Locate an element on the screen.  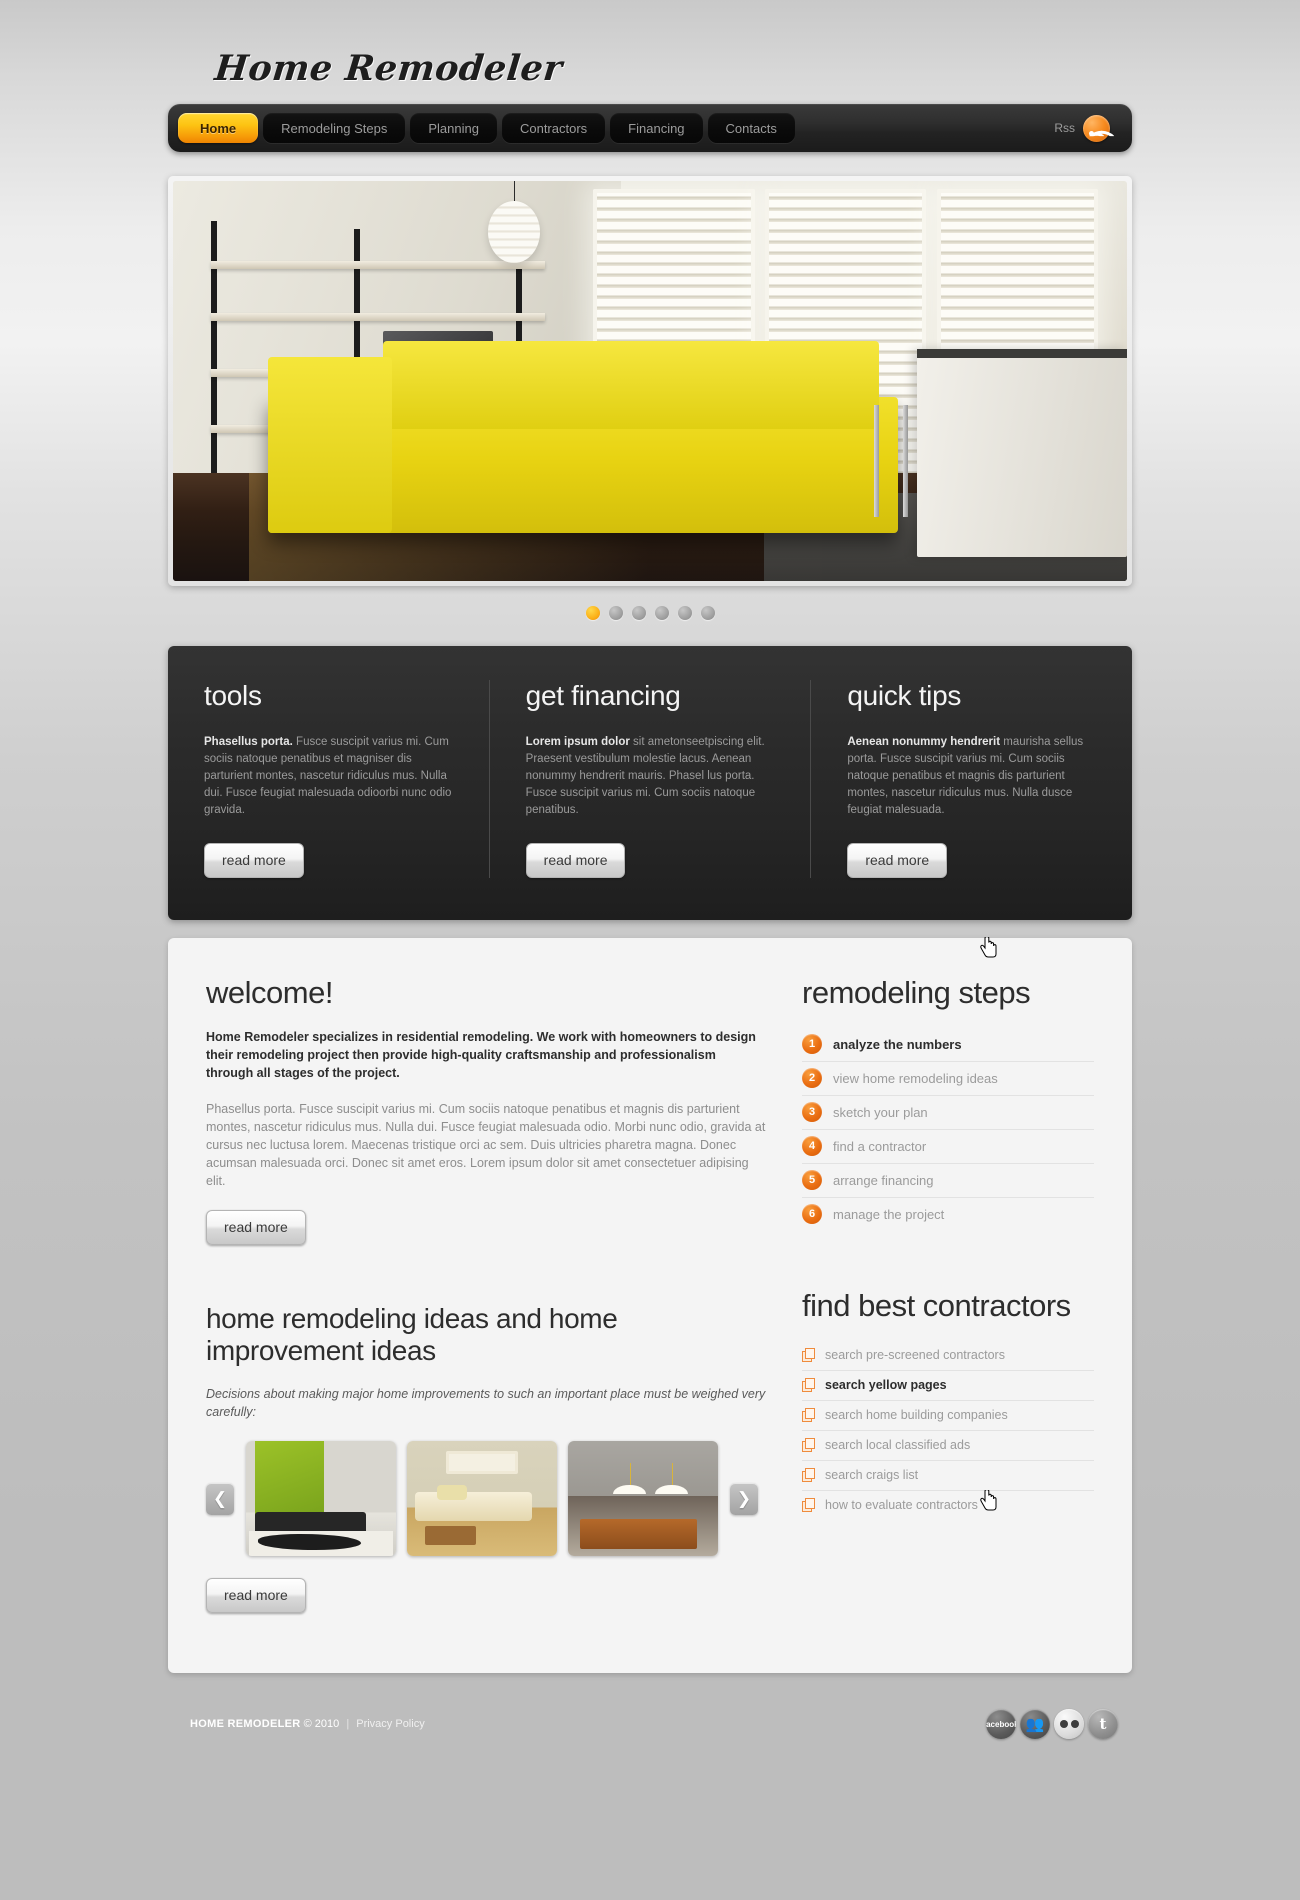
contractor-link-1: search pre-screened contractors is located at coordinates (948, 1356).